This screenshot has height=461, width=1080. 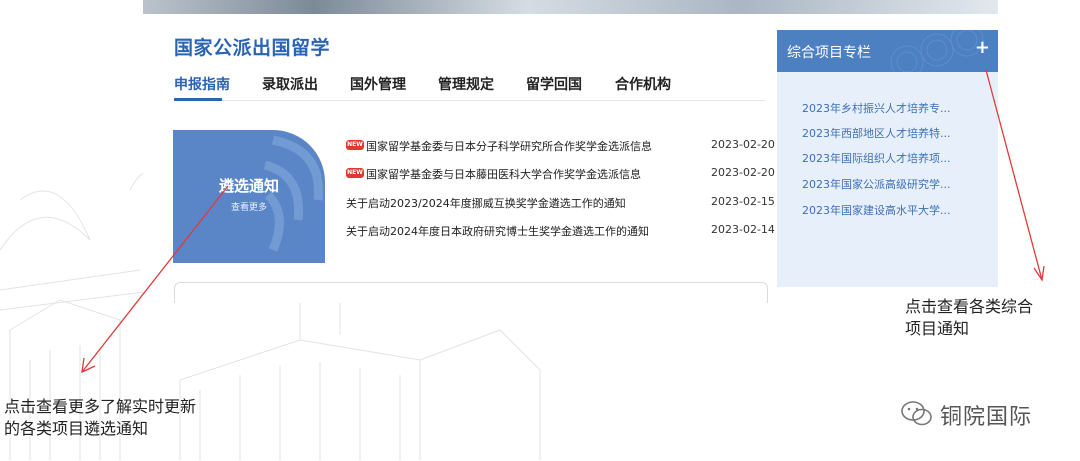 What do you see at coordinates (100, 406) in the screenshot?
I see `annotation-left-line: 点击查看更多了解实时更新` at bounding box center [100, 406].